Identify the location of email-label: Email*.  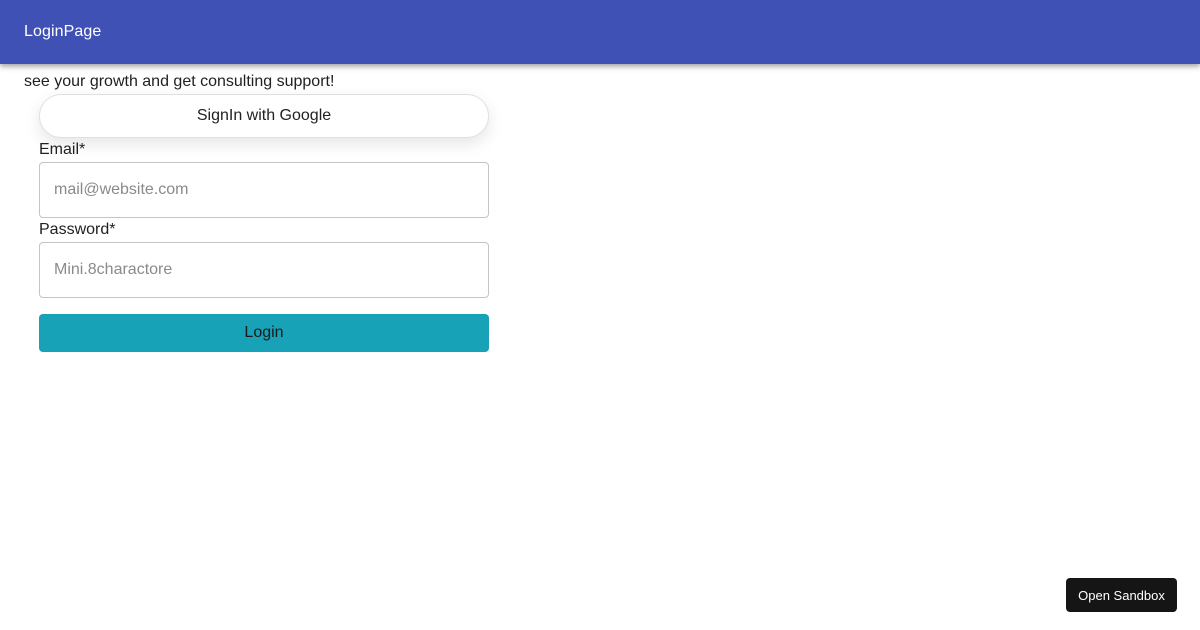
(62, 149).